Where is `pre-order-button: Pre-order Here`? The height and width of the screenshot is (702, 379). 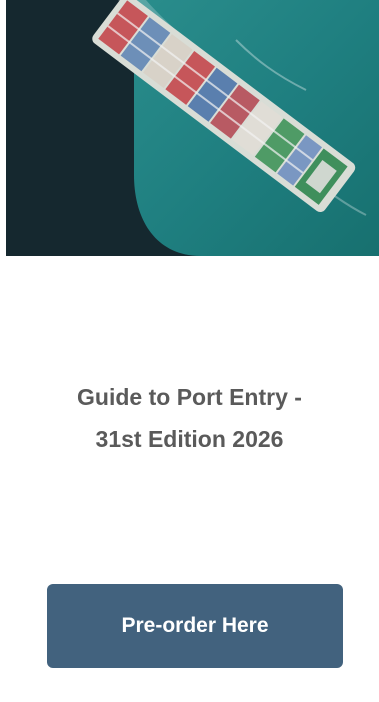
pre-order-button: Pre-order Here is located at coordinates (195, 626).